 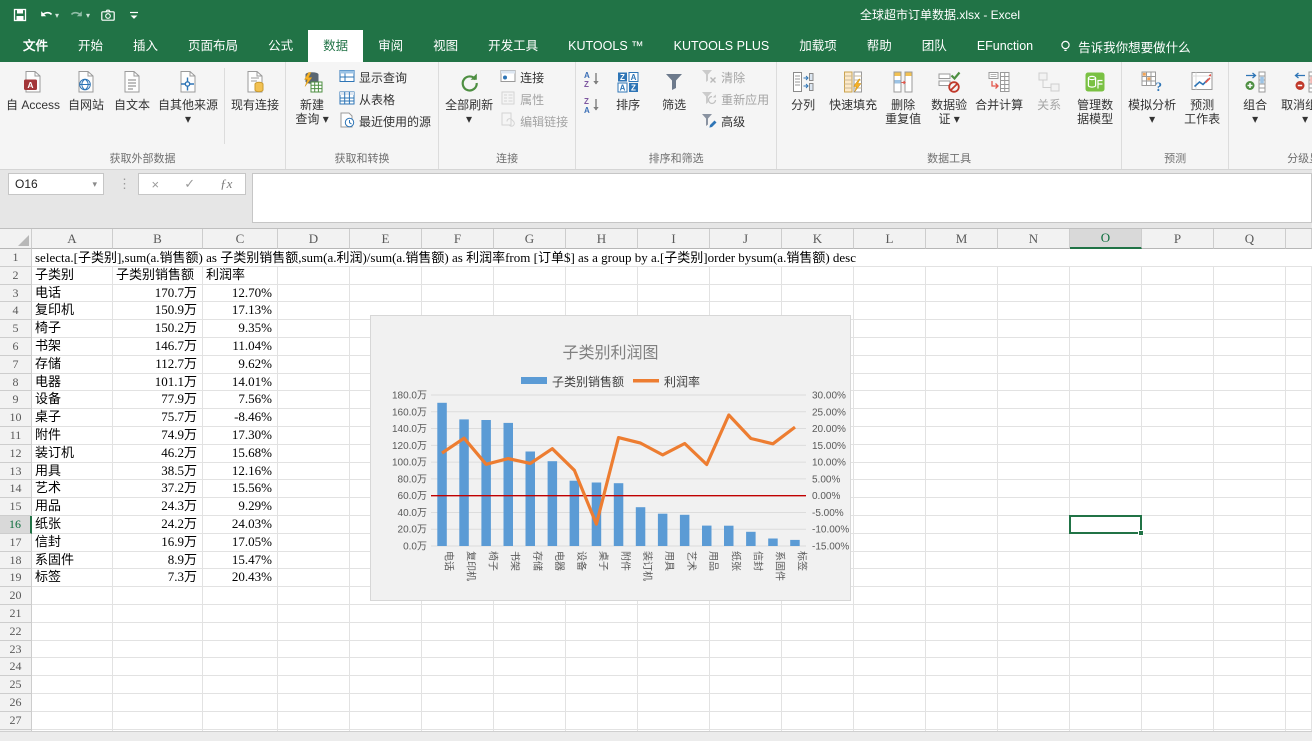 What do you see at coordinates (773, 542) in the screenshot?
I see `bar-系固件` at bounding box center [773, 542].